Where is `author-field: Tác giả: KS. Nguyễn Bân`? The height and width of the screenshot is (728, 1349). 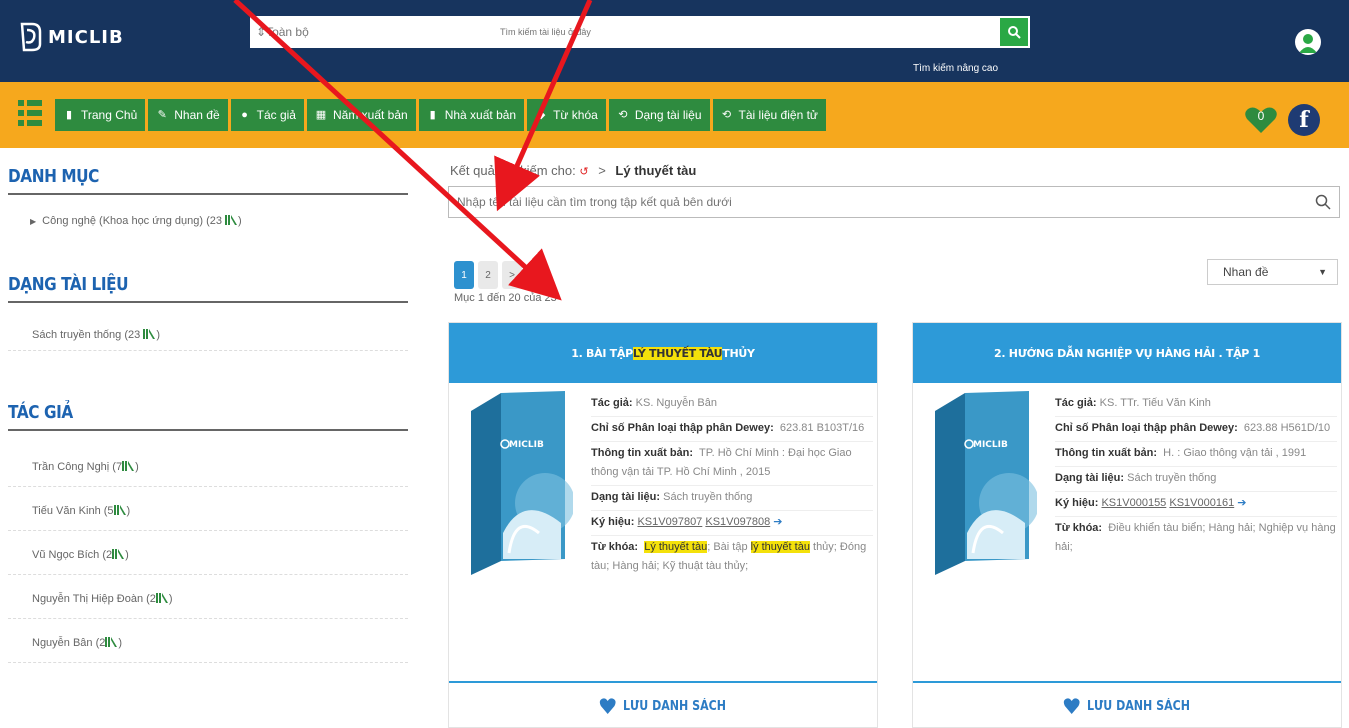 author-field: Tác giả: KS. Nguyễn Bân is located at coordinates (732, 404).